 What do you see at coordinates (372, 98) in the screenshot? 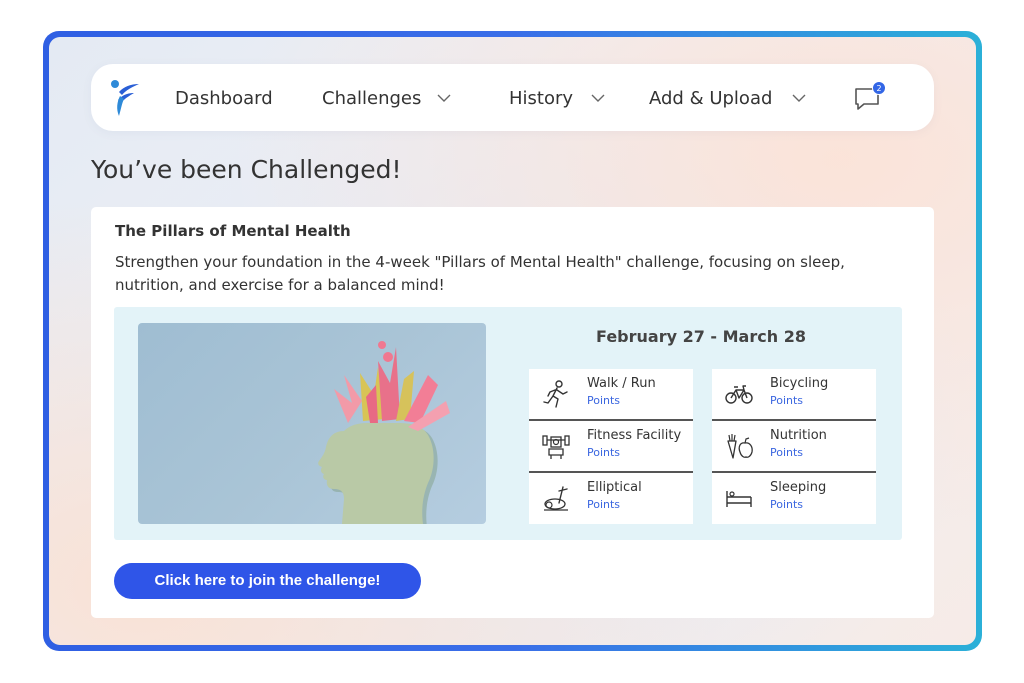
I see `nav-challenges-label: Challenges` at bounding box center [372, 98].